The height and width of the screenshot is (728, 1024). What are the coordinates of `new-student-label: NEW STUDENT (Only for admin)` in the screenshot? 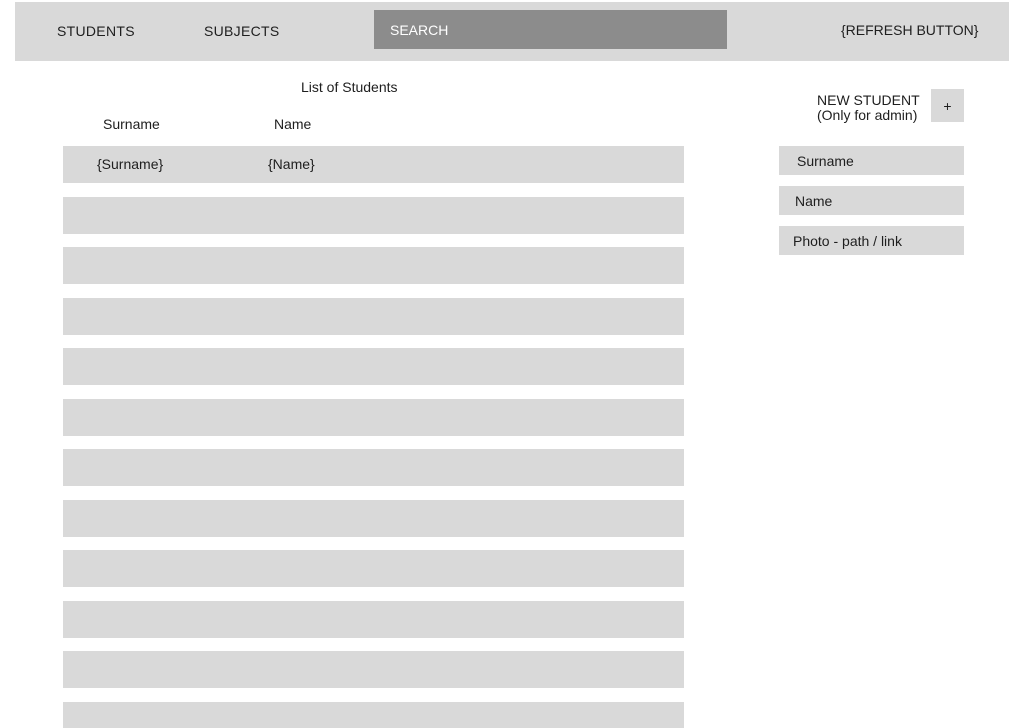 It's located at (868, 108).